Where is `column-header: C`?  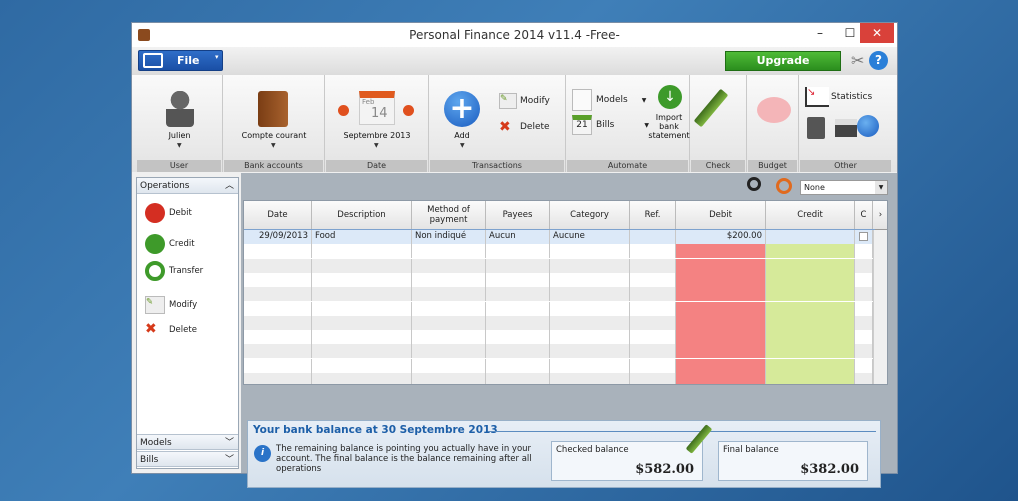 column-header: C is located at coordinates (864, 215).